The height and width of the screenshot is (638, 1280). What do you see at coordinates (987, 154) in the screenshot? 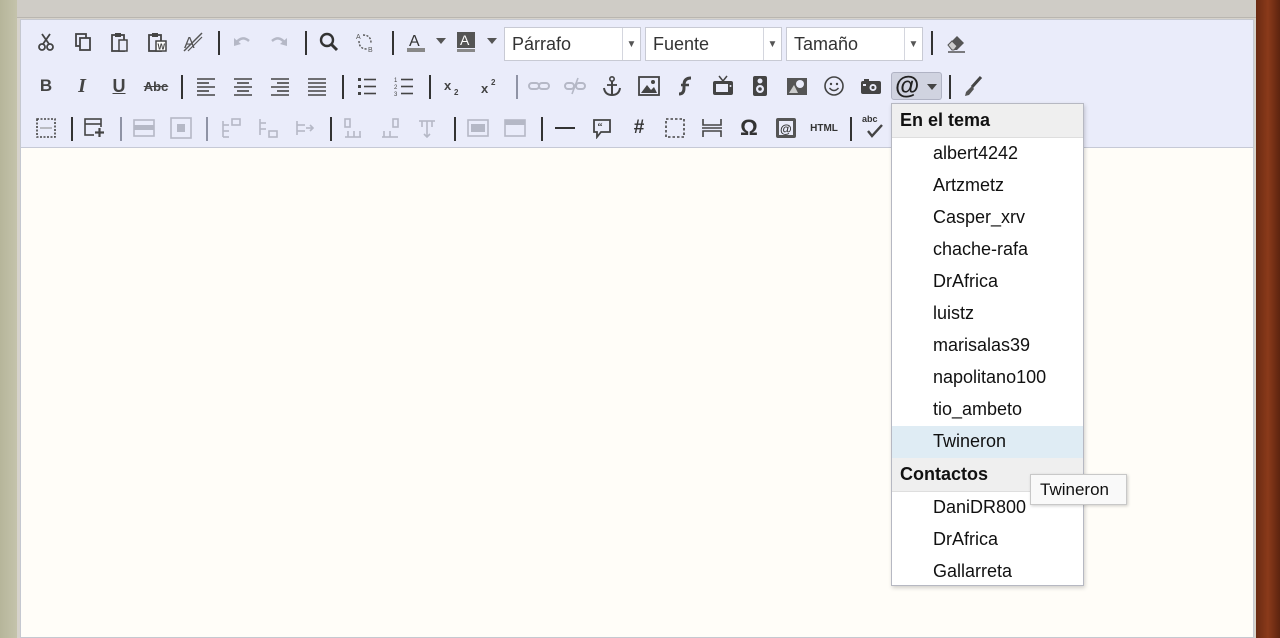
I see `menu-item: albert4242` at bounding box center [987, 154].